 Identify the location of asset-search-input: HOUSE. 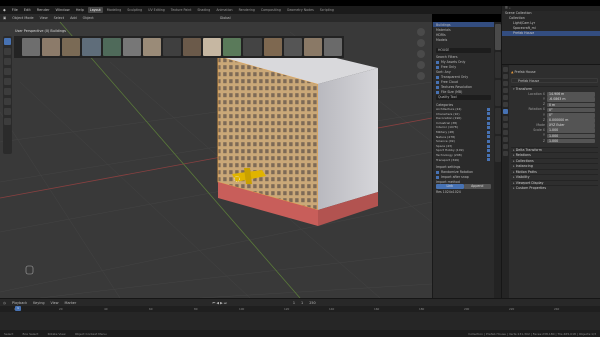
(463, 50).